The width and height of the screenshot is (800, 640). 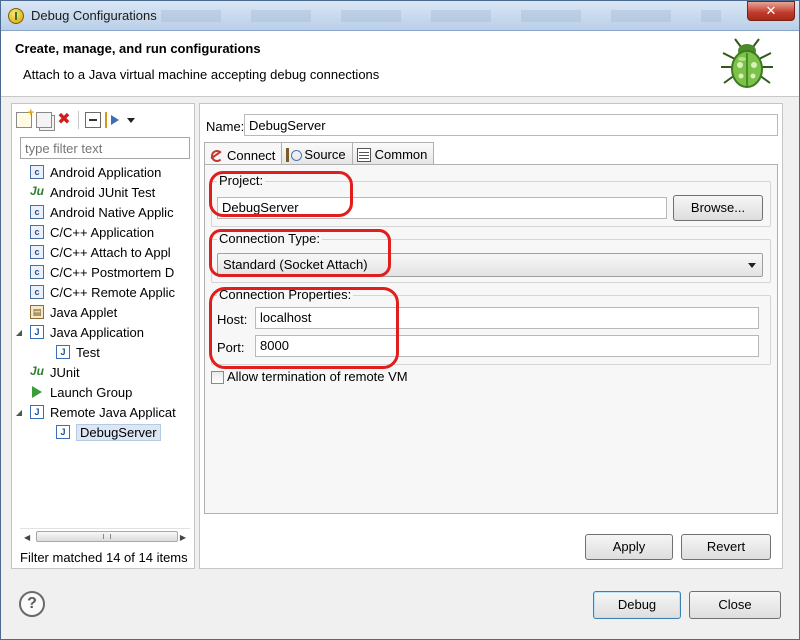 What do you see at coordinates (106, 172) in the screenshot?
I see `tree-item-label: Android Application` at bounding box center [106, 172].